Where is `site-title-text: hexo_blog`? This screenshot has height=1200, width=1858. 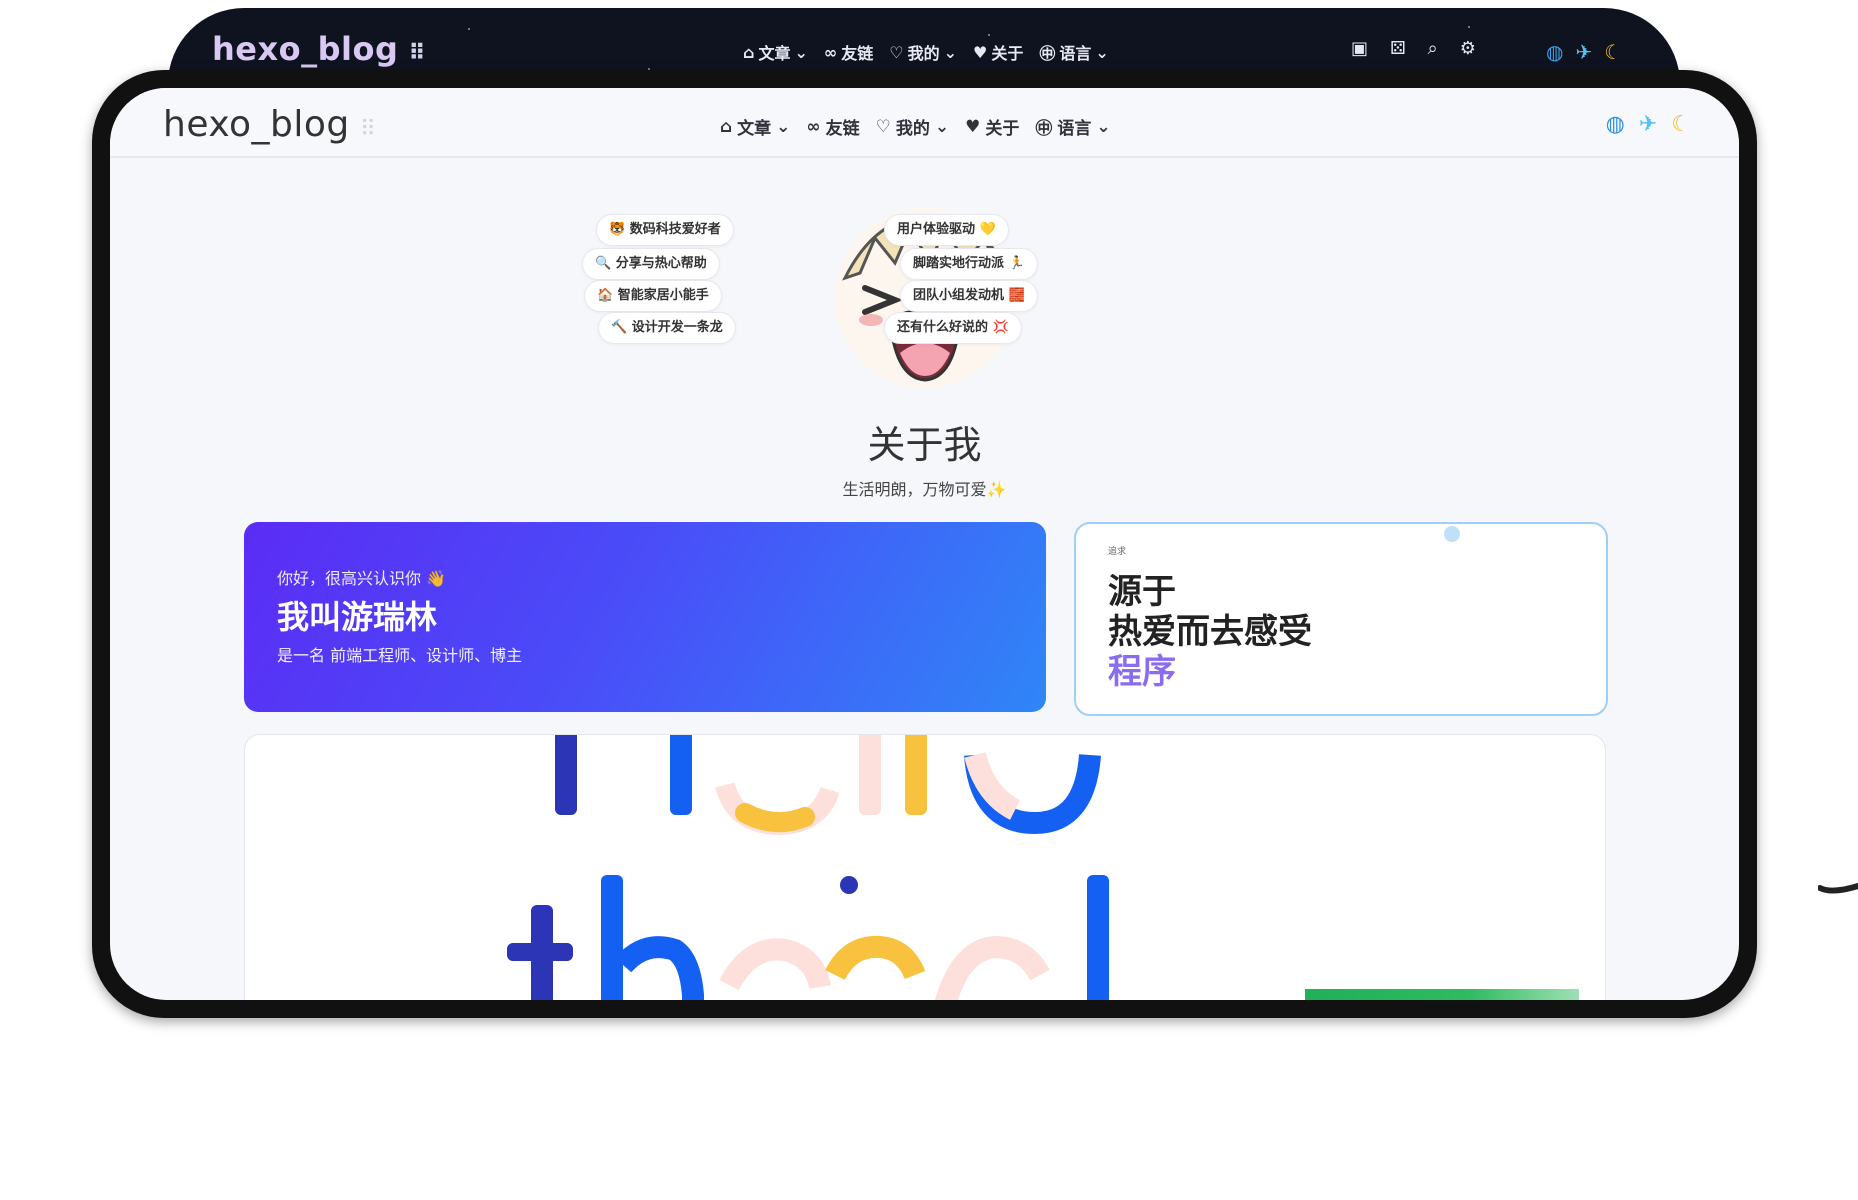 site-title-text: hexo_blog is located at coordinates (256, 124).